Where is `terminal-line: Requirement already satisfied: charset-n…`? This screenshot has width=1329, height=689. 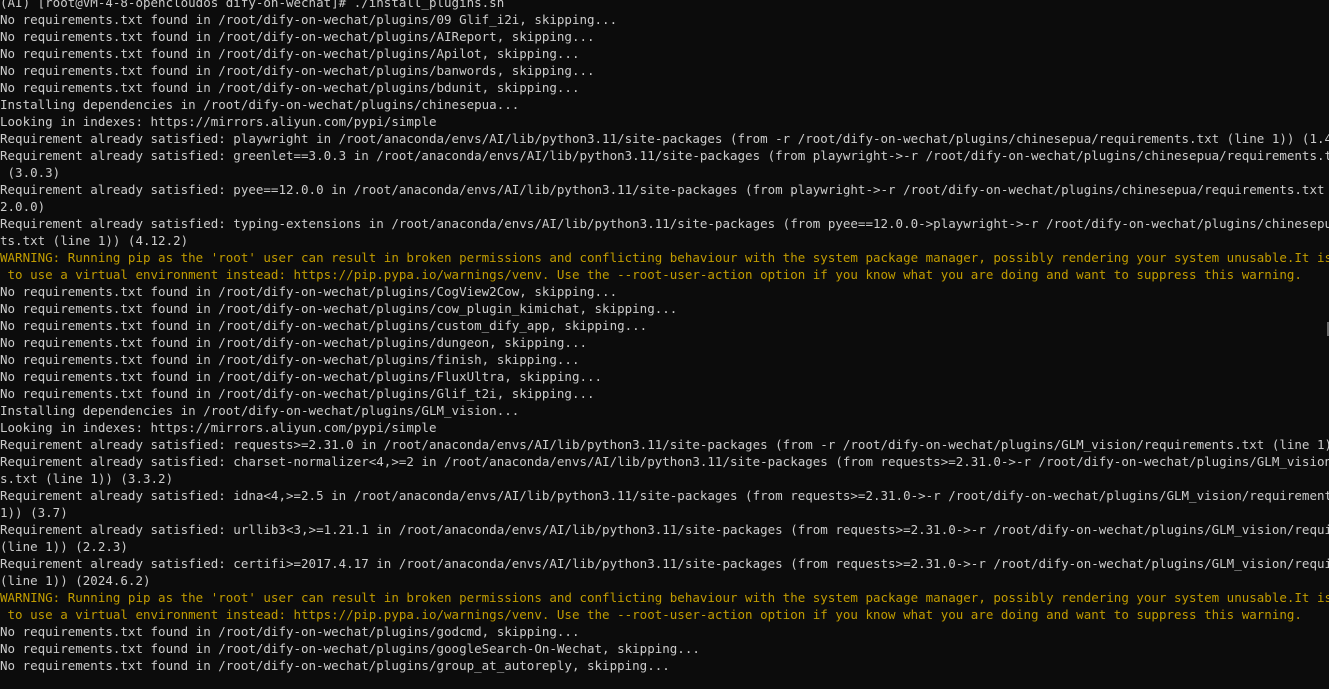
terminal-line: Requirement already satisfied: charset-n… is located at coordinates (664, 461).